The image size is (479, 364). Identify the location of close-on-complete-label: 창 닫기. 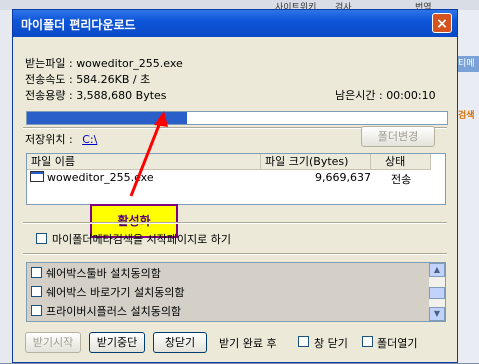
(331, 343).